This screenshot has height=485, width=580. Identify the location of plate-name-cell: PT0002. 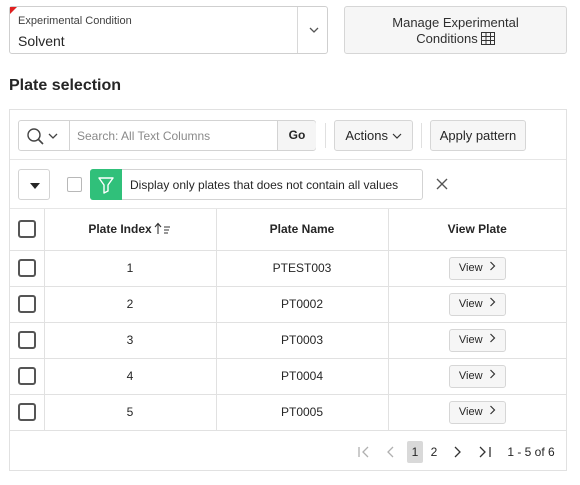
(302, 304).